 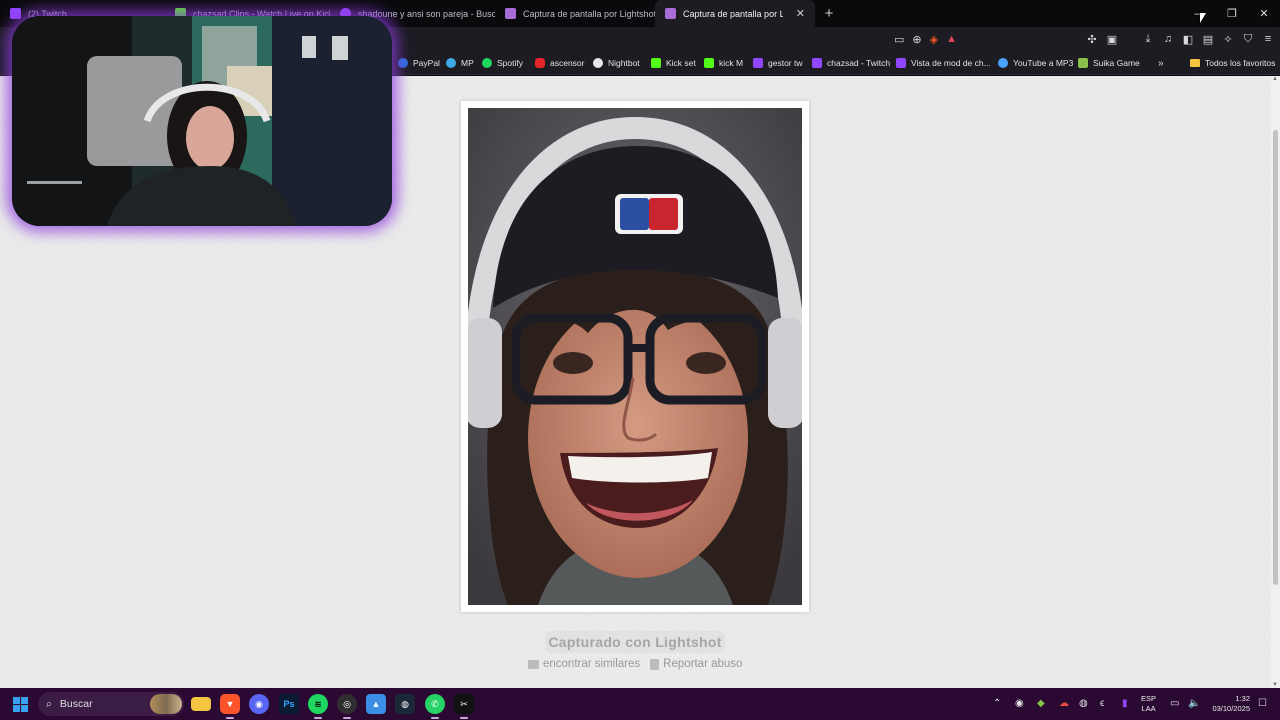 What do you see at coordinates (997, 703) in the screenshot?
I see `show-hidden-icons-icon: ⌃` at bounding box center [997, 703].